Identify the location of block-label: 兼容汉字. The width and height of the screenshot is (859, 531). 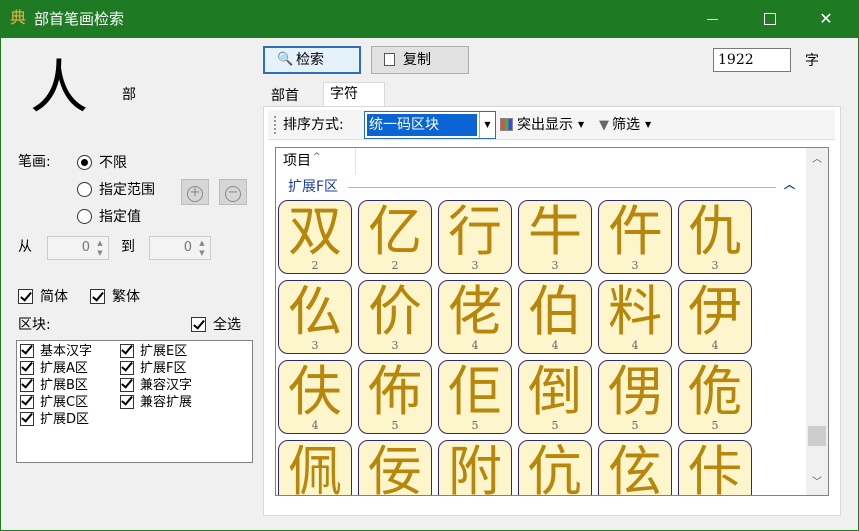
(166, 385).